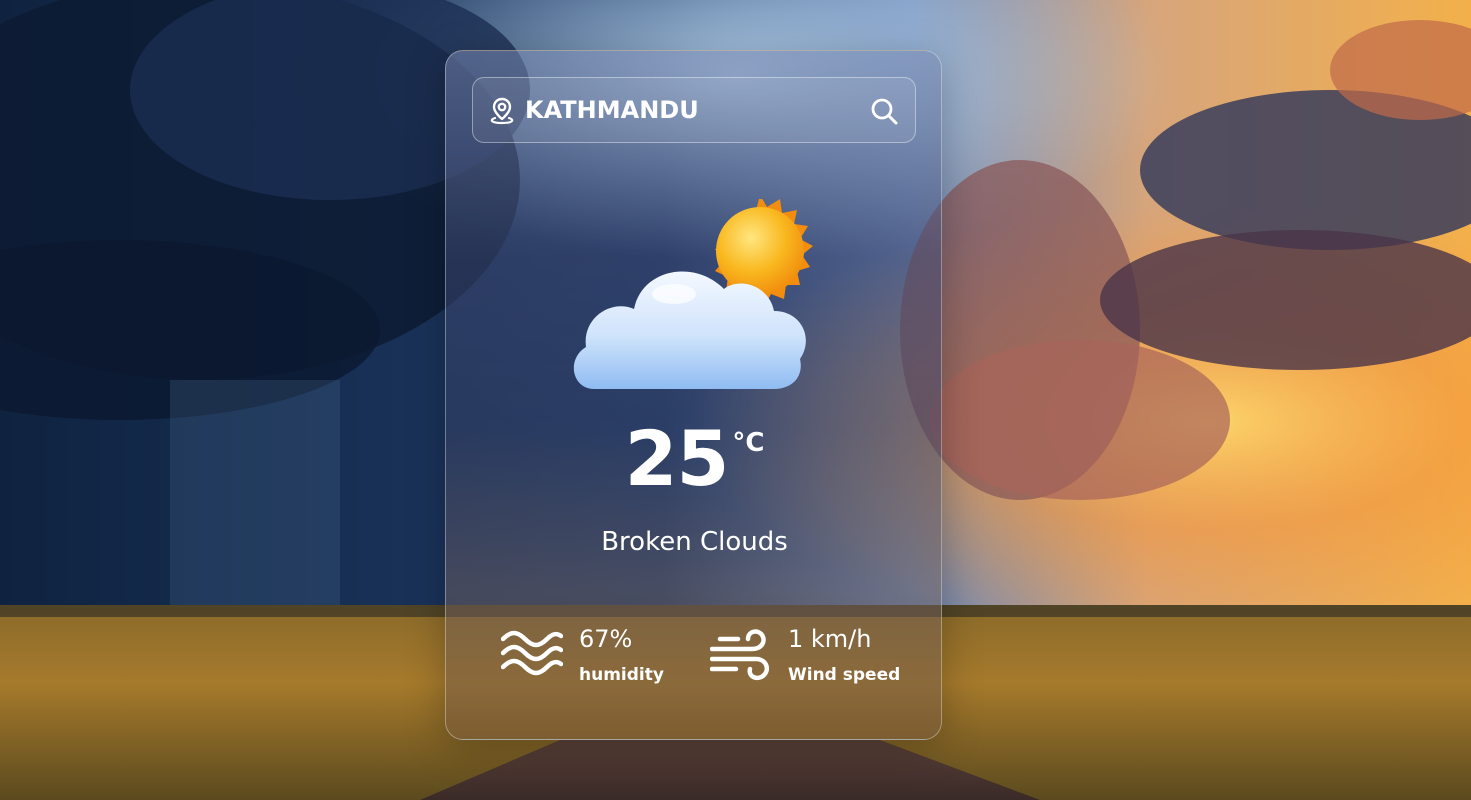 This screenshot has height=800, width=1471. What do you see at coordinates (532, 653) in the screenshot?
I see `humidity-waves-icon` at bounding box center [532, 653].